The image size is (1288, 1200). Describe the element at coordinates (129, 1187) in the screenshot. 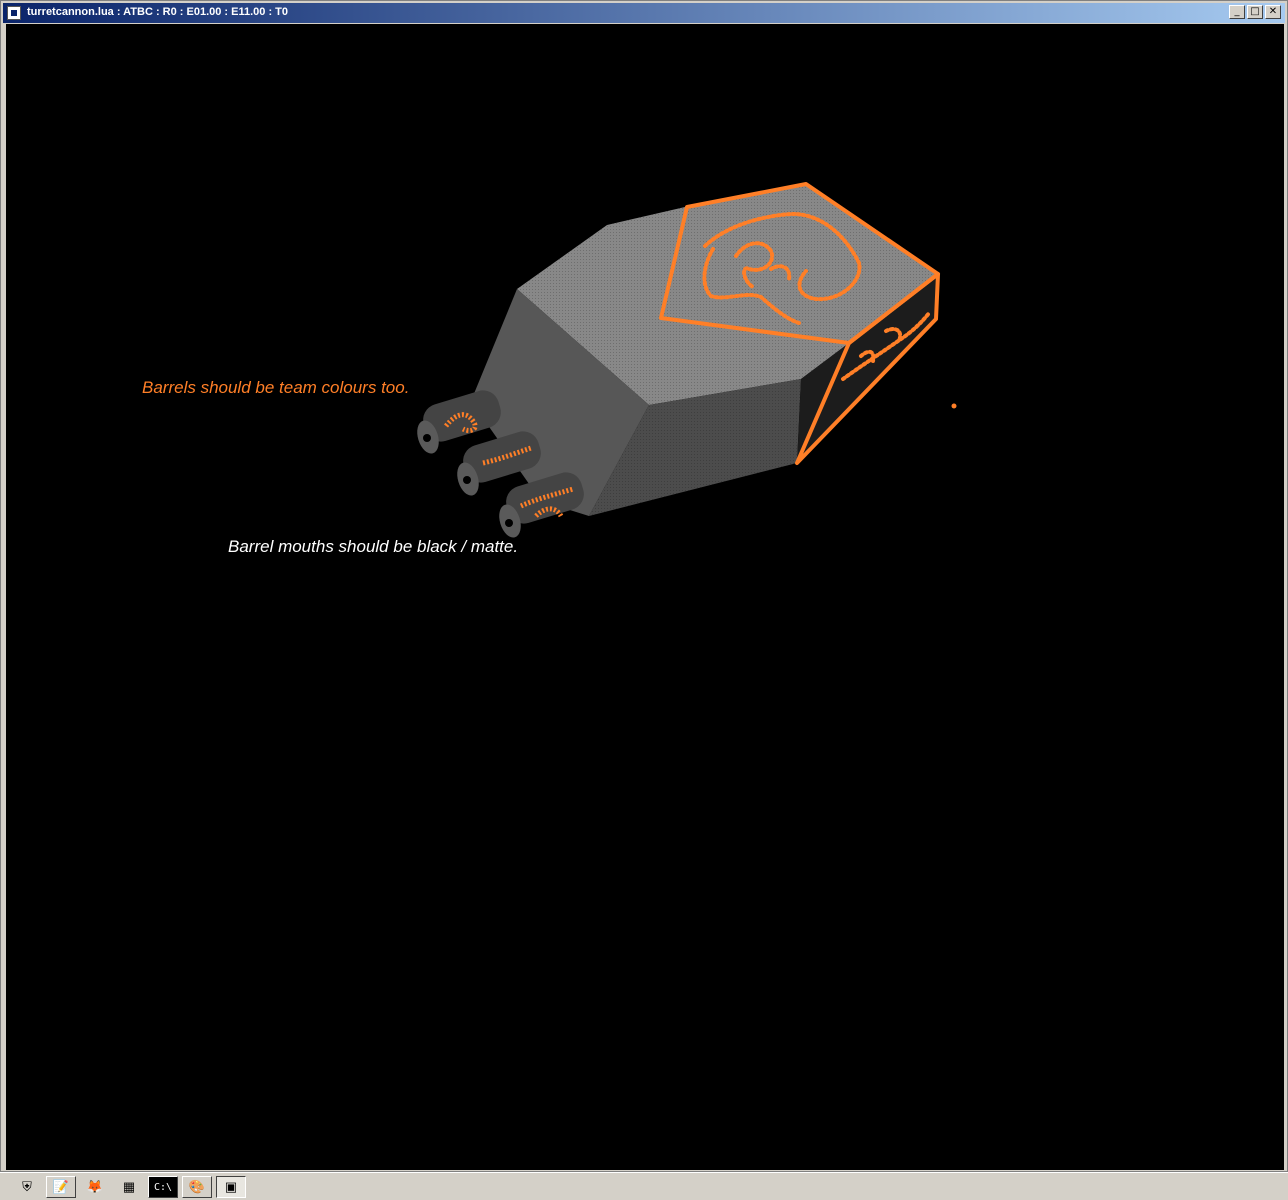

I see `calculator-icon: ▦` at that location.